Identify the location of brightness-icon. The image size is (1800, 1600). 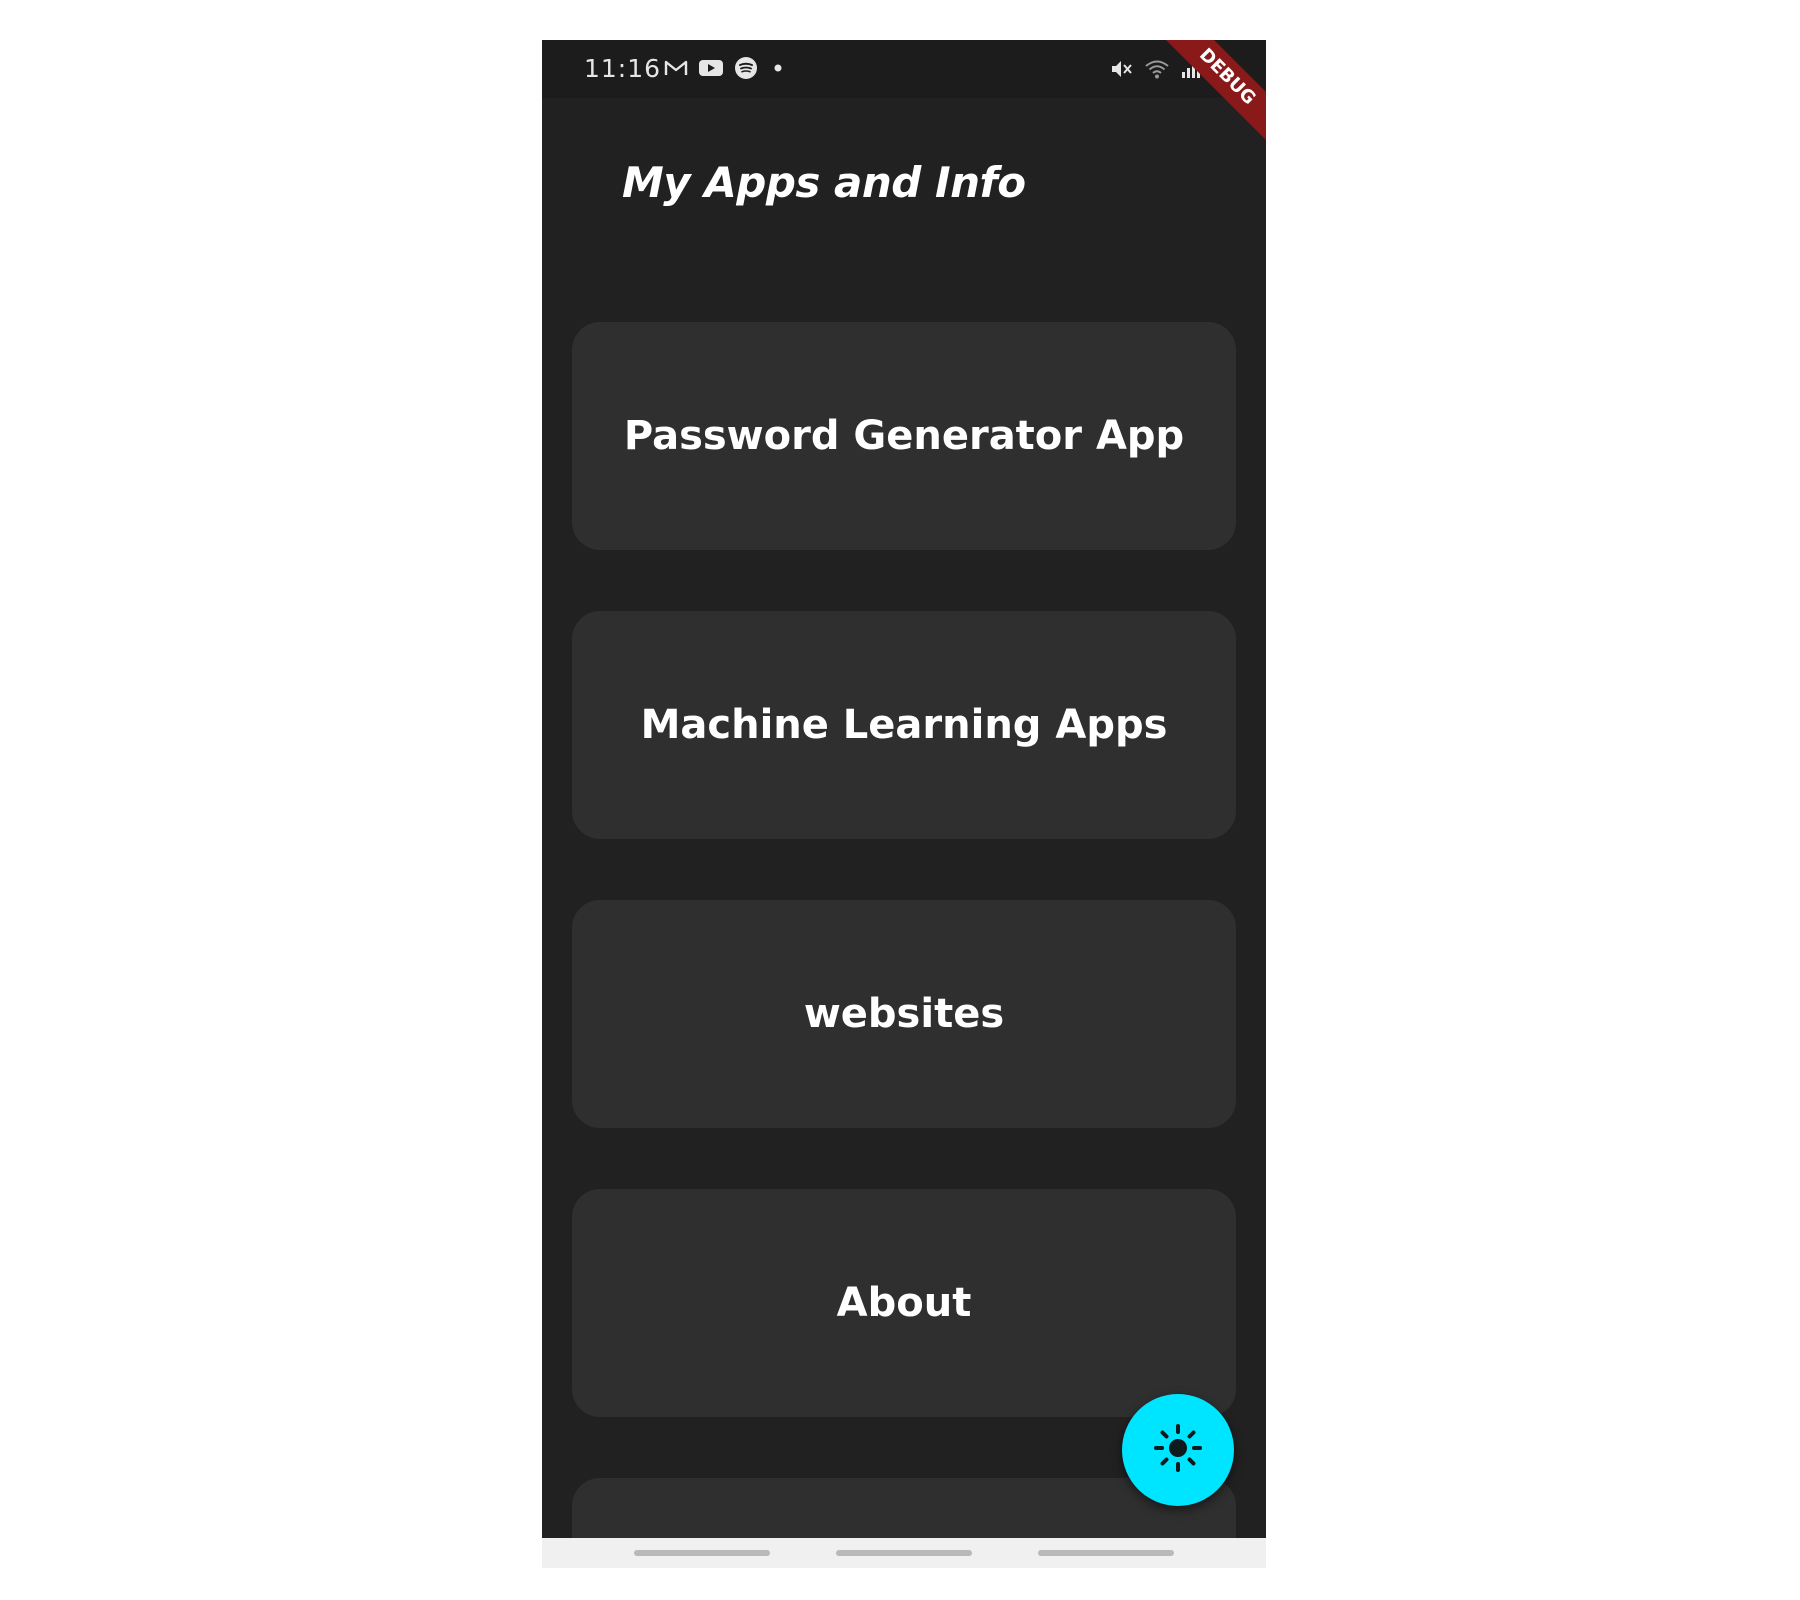
(1178, 1450).